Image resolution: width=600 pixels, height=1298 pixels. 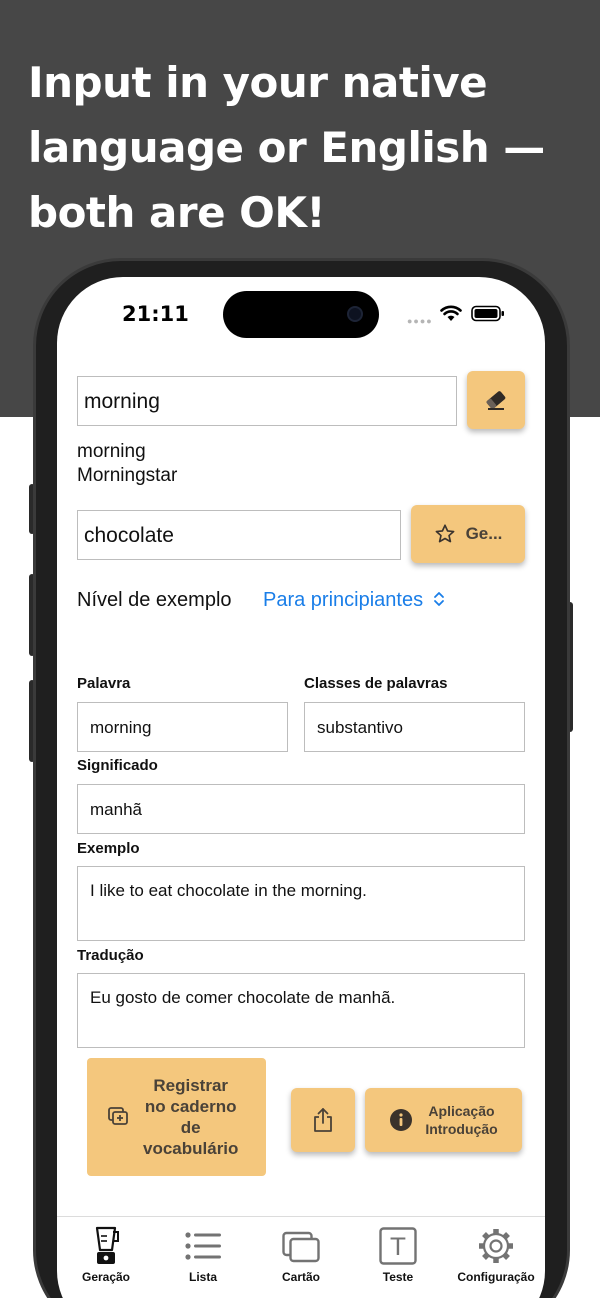 What do you see at coordinates (111, 452) in the screenshot?
I see `suggestion-item-1: morning` at bounding box center [111, 452].